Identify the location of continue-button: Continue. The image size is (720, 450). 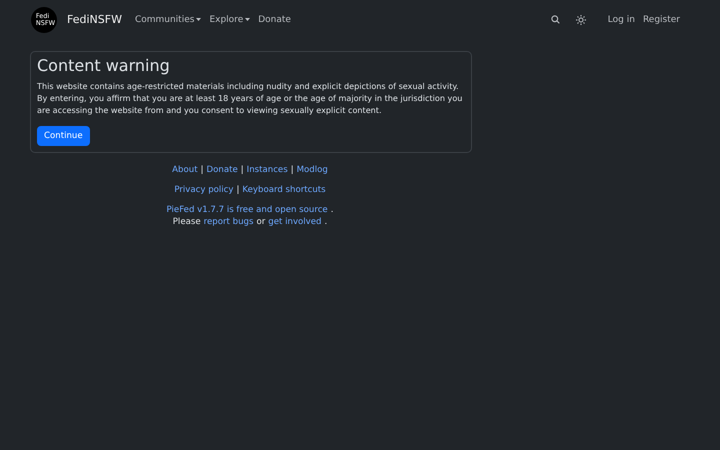
(63, 136).